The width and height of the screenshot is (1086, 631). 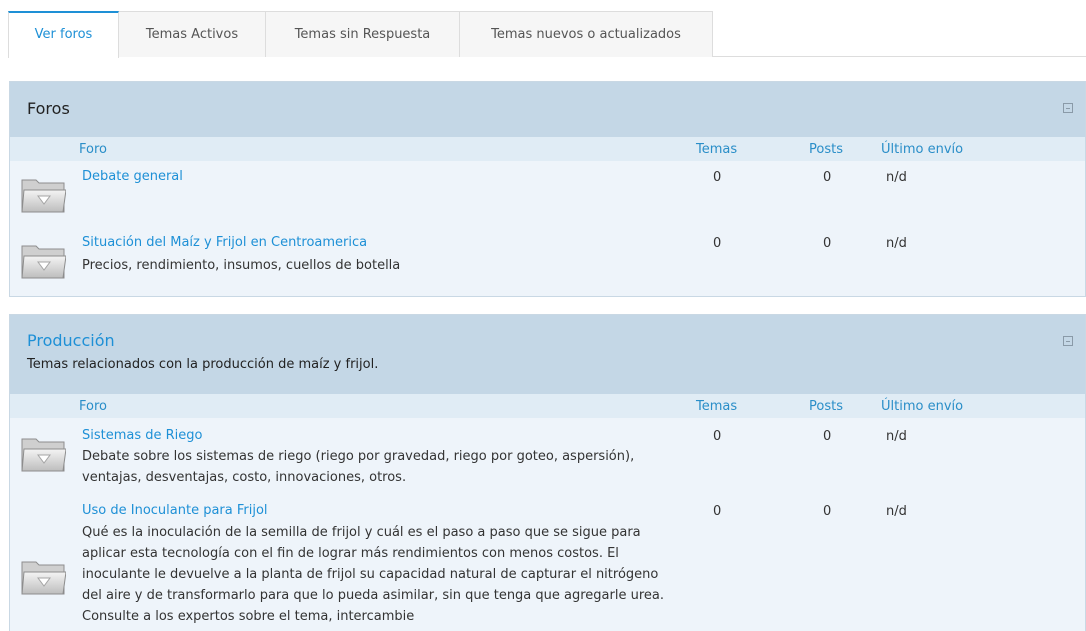 What do you see at coordinates (48, 108) in the screenshot?
I see `category-title: Foros` at bounding box center [48, 108].